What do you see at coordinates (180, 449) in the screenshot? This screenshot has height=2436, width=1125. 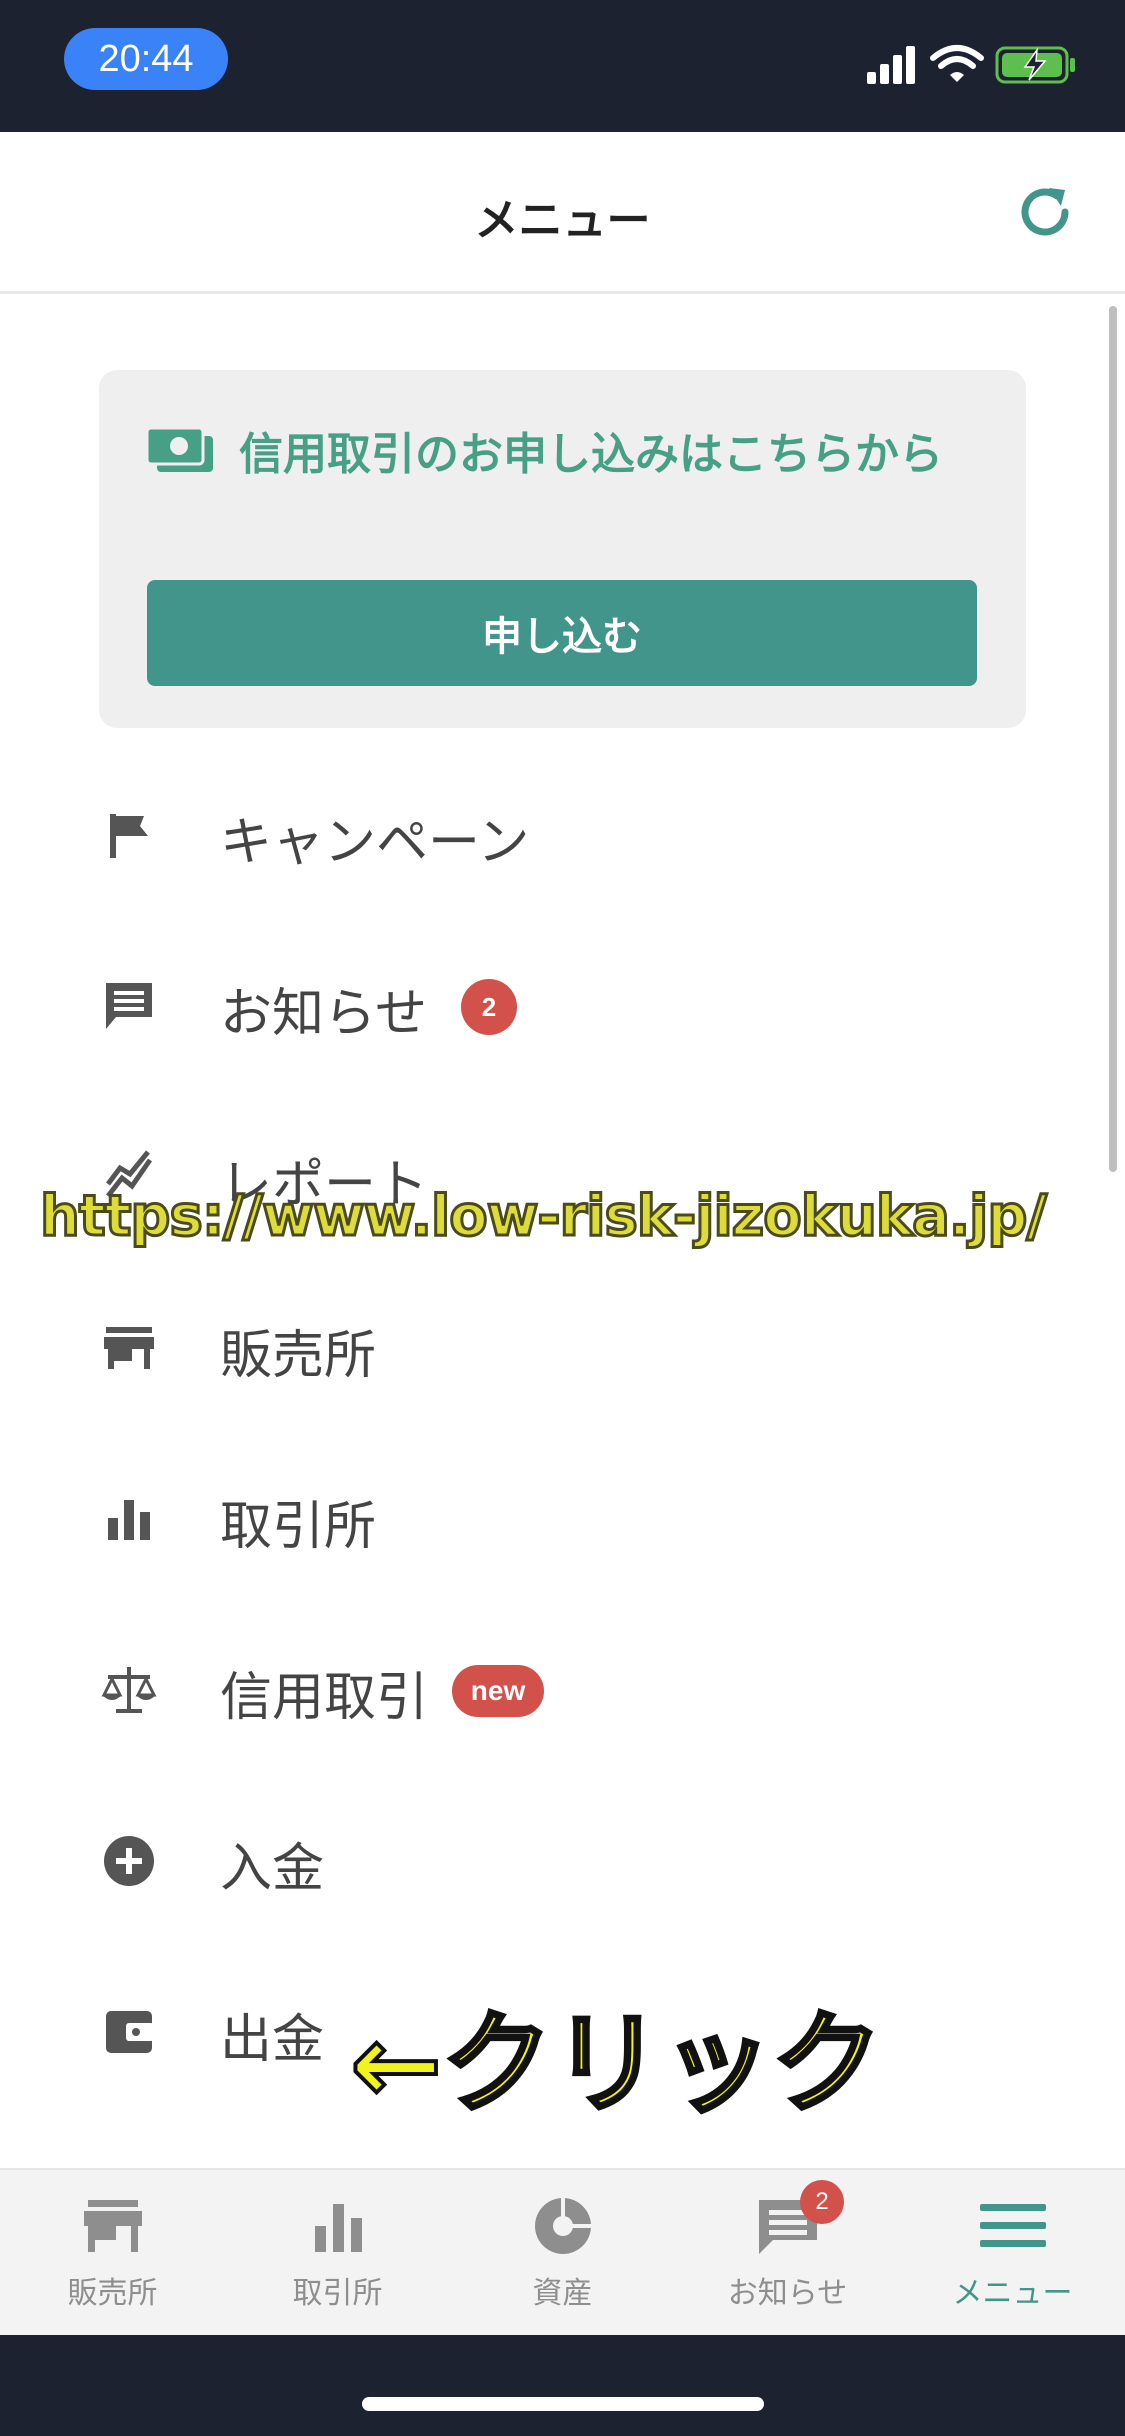 I see `money-icon` at bounding box center [180, 449].